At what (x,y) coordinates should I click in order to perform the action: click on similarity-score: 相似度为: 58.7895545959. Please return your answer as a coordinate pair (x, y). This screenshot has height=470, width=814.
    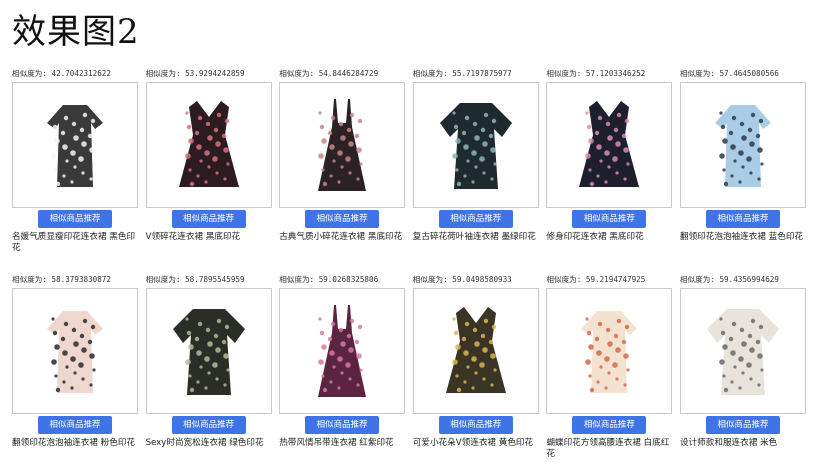
    Looking at the image, I should click on (195, 279).